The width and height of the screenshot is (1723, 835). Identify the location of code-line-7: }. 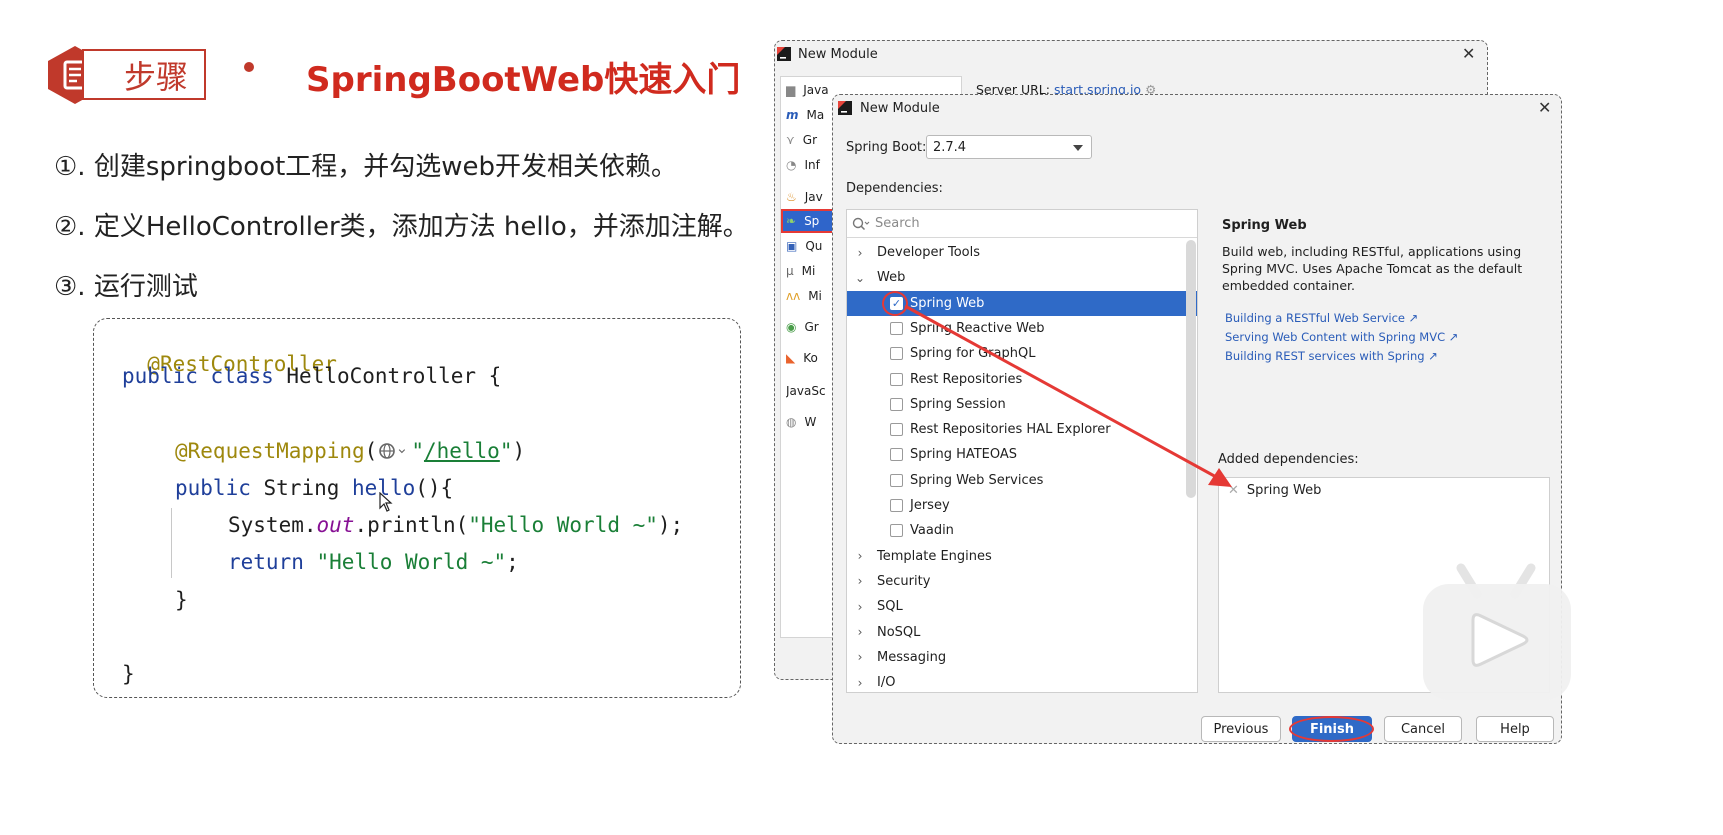
(181, 600).